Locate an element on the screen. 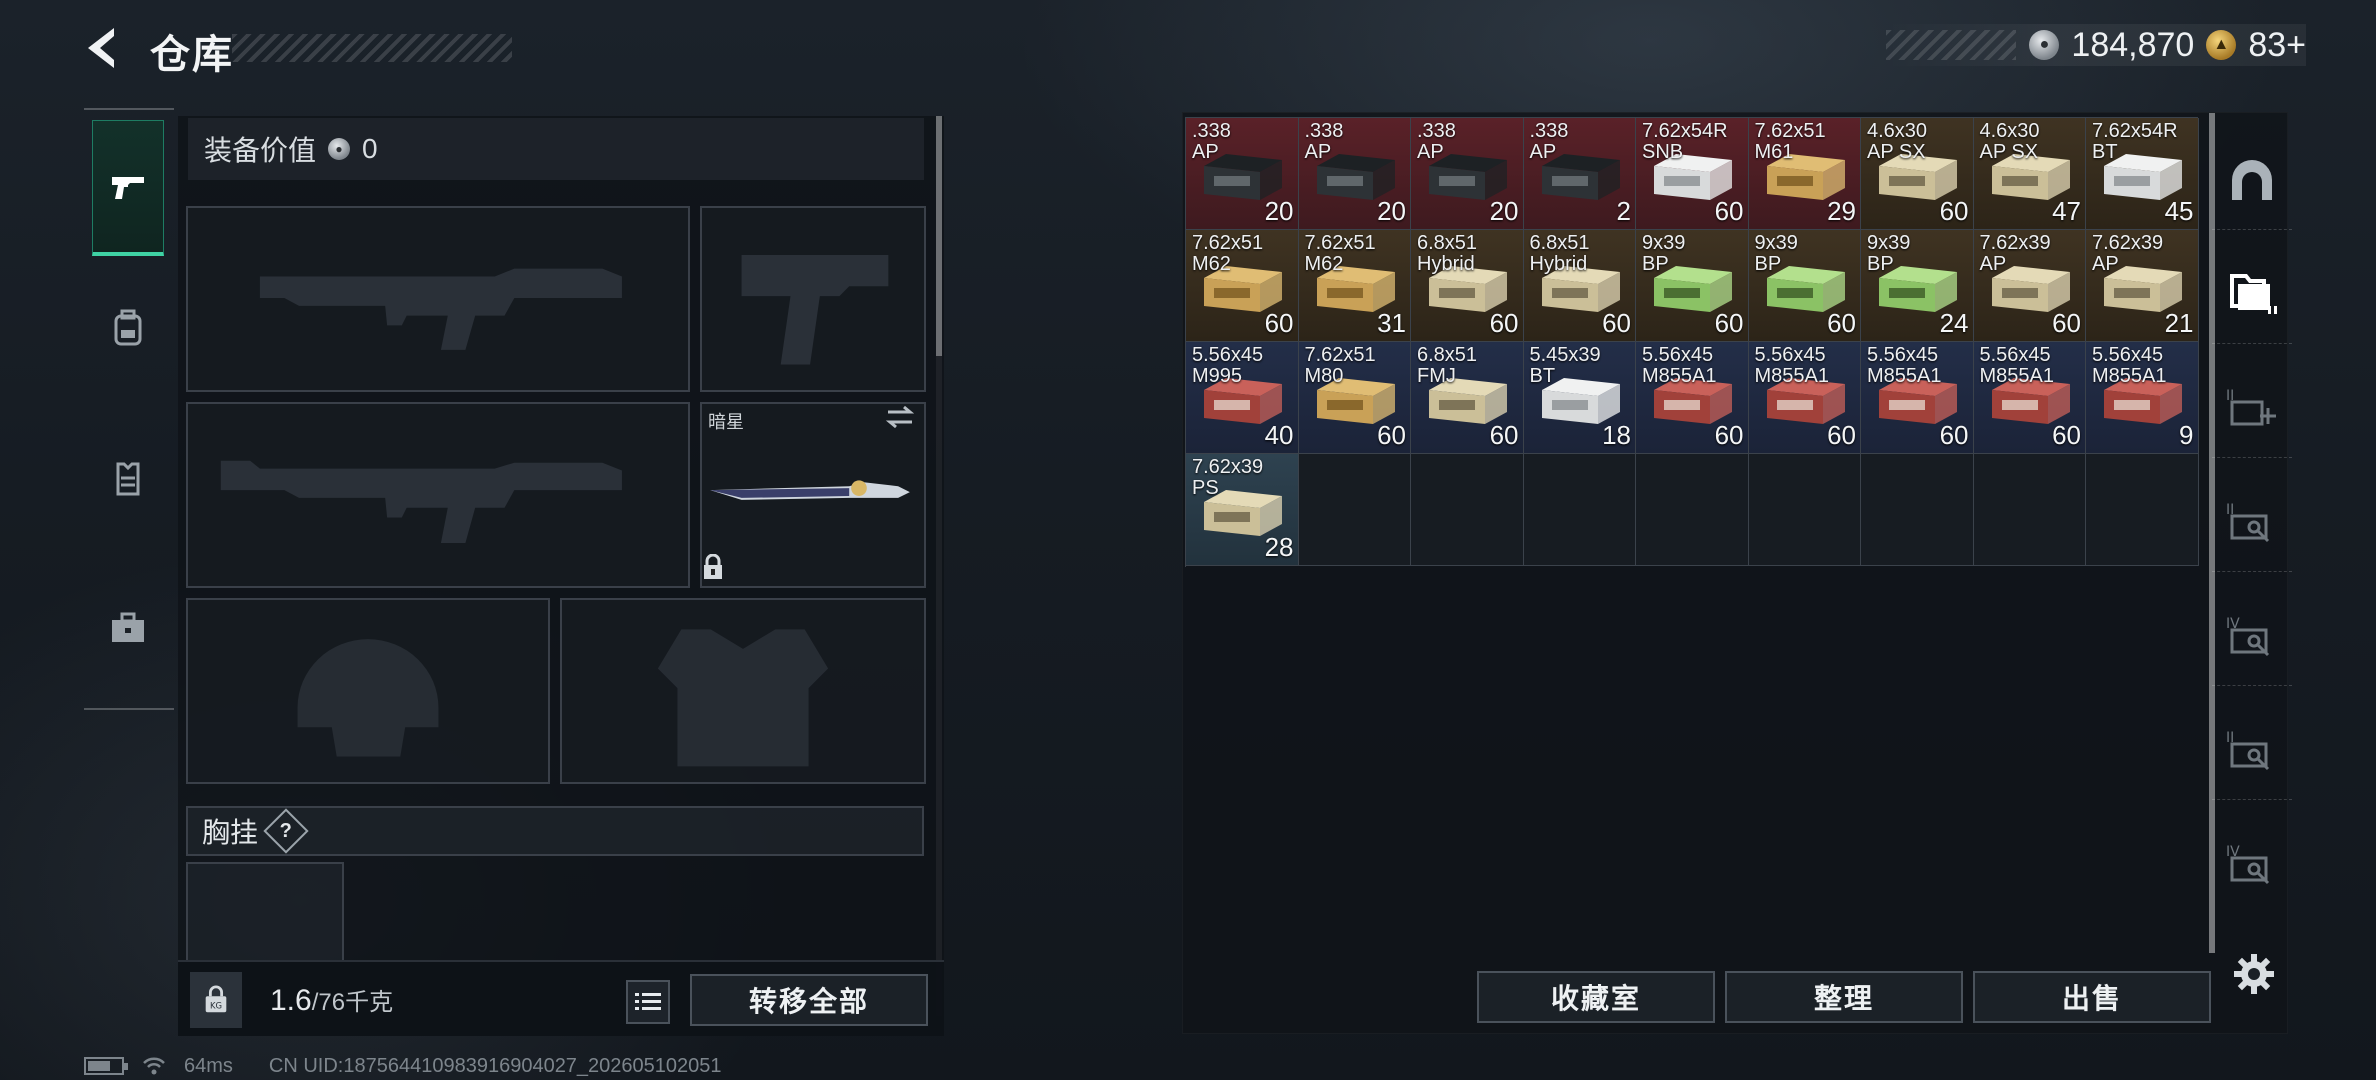 This screenshot has height=1080, width=2376. tab-toolbox is located at coordinates (128, 628).